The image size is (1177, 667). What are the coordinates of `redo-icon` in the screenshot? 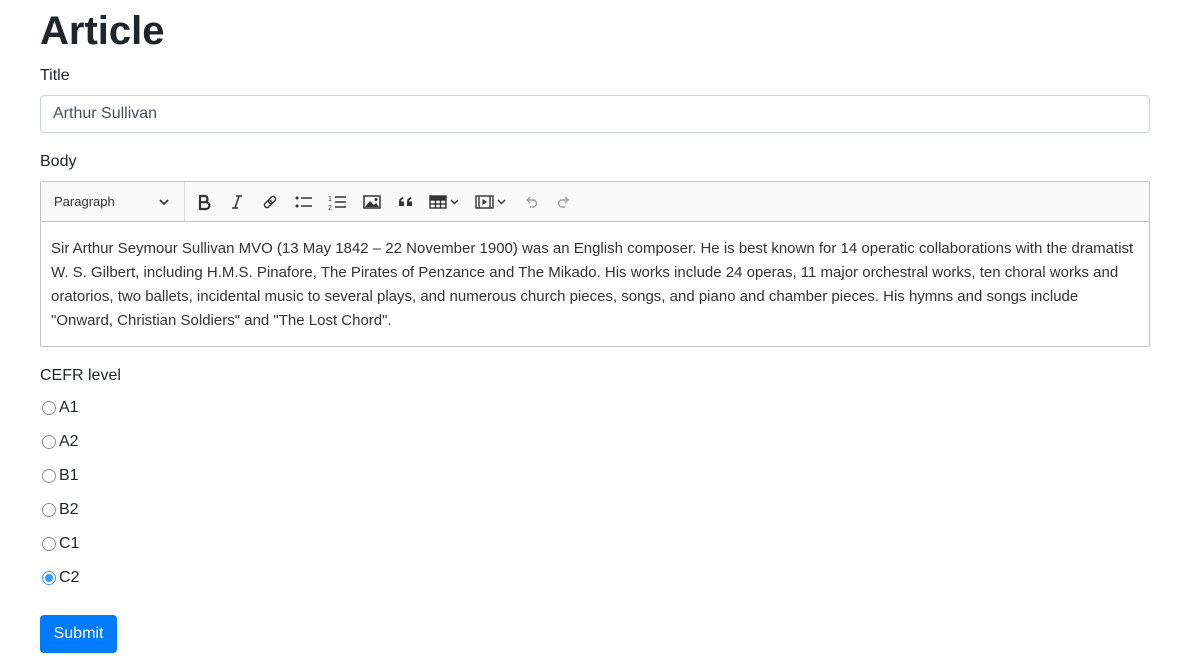 It's located at (564, 202).